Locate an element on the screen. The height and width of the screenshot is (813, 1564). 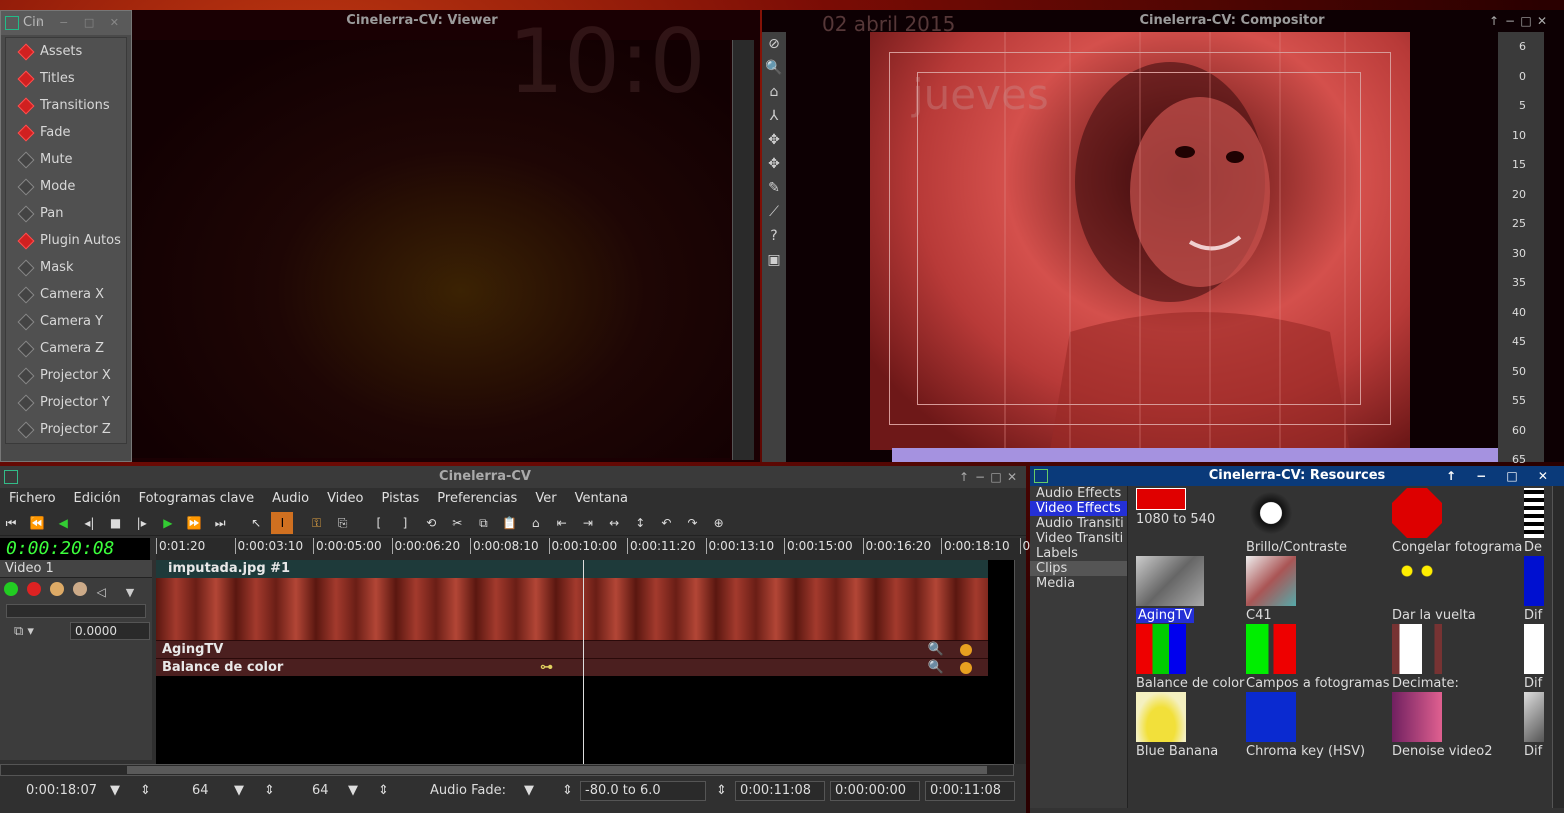
next-label-icon: ⇥ is located at coordinates (588, 523).